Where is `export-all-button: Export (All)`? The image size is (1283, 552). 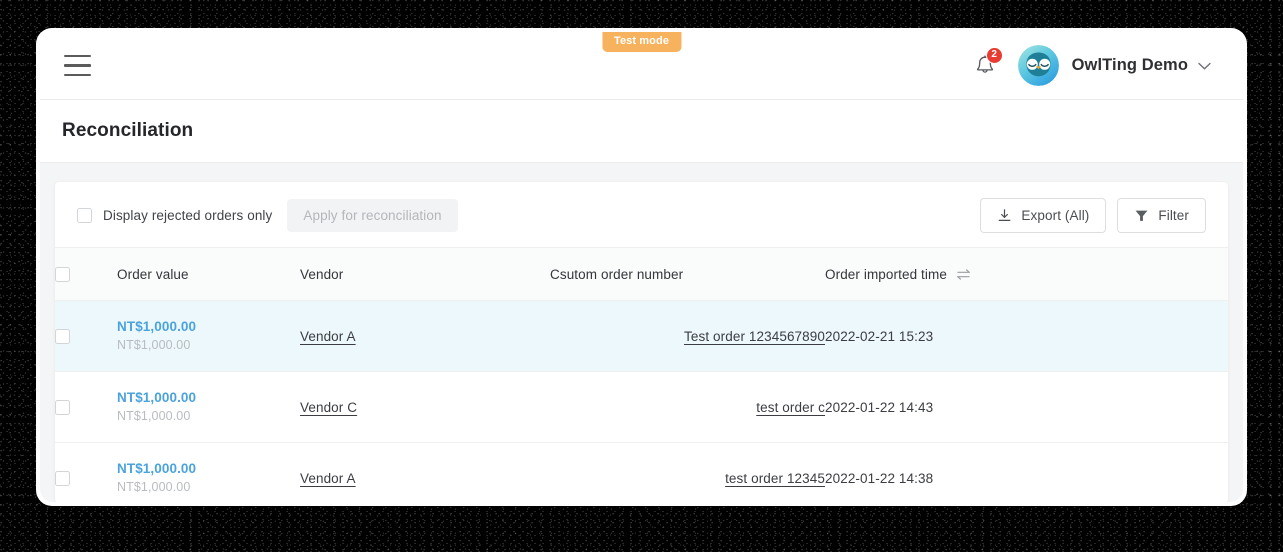 export-all-button: Export (All) is located at coordinates (1043, 215).